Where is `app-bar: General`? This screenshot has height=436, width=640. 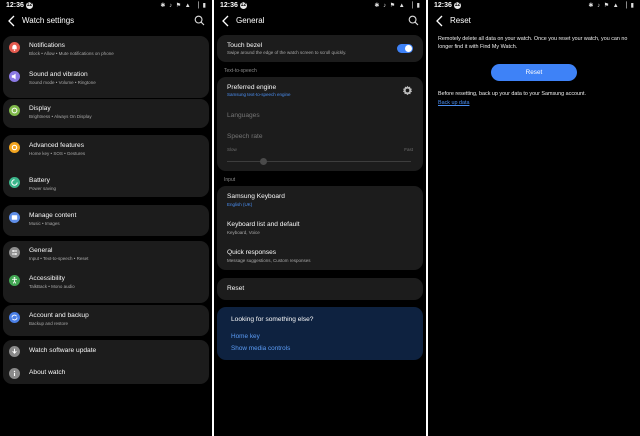 app-bar: General is located at coordinates (320, 21).